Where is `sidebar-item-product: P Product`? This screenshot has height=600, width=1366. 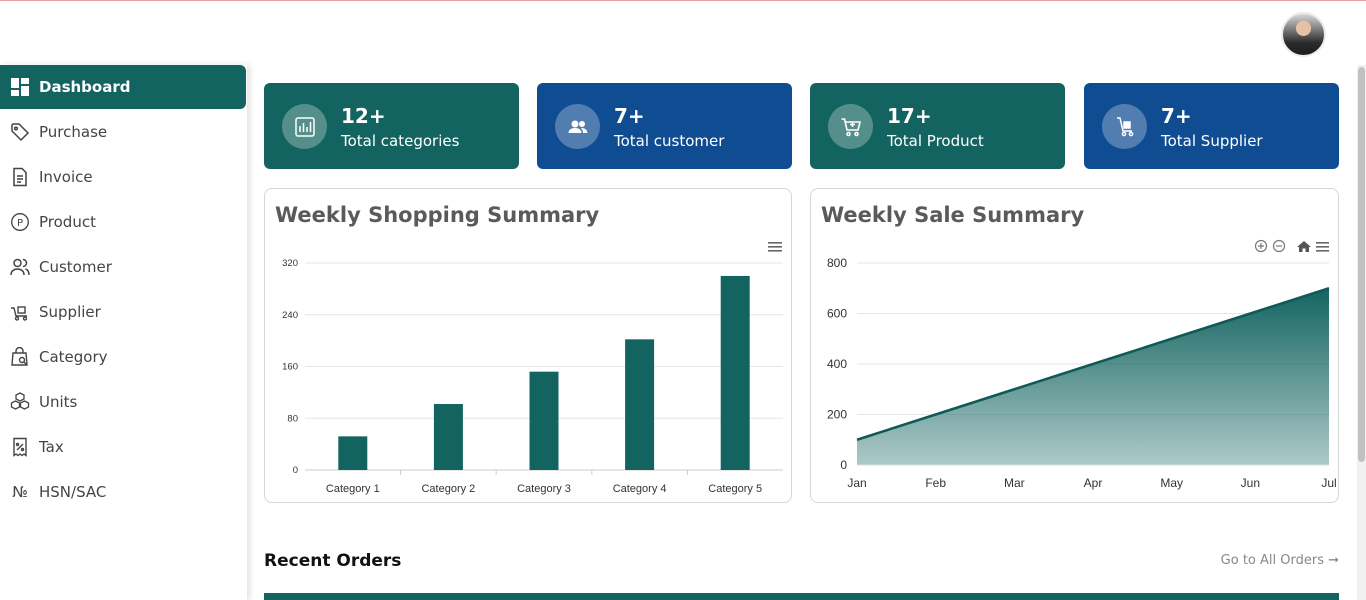
sidebar-item-product: P Product is located at coordinates (123, 222).